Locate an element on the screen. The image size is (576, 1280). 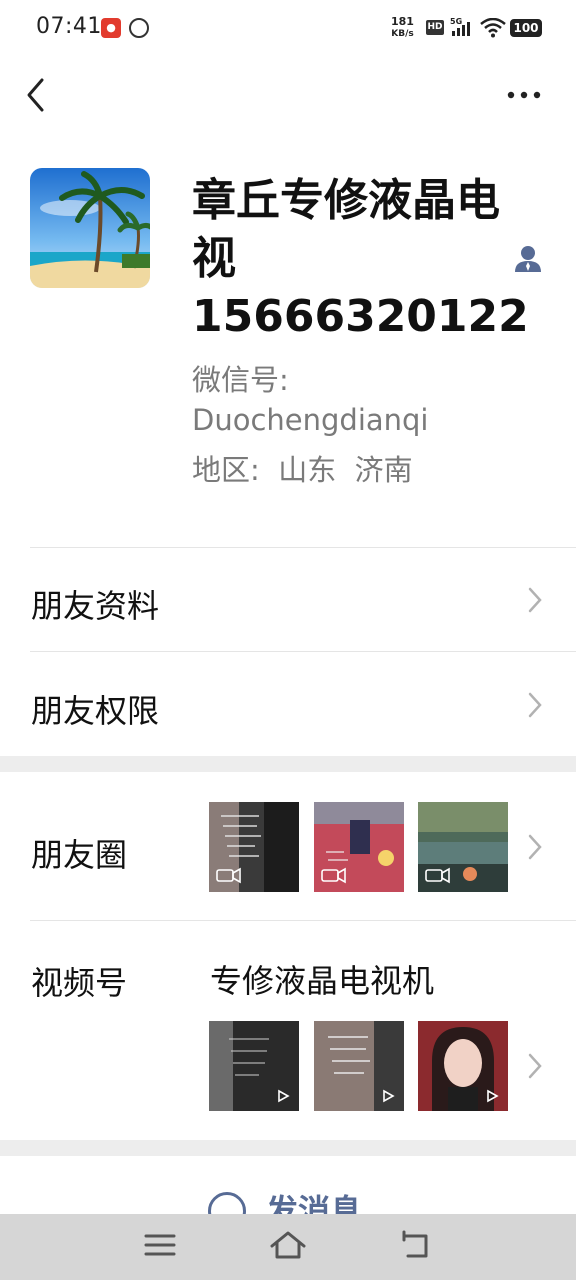
channels-label: 视频号 is located at coordinates (79, 983).